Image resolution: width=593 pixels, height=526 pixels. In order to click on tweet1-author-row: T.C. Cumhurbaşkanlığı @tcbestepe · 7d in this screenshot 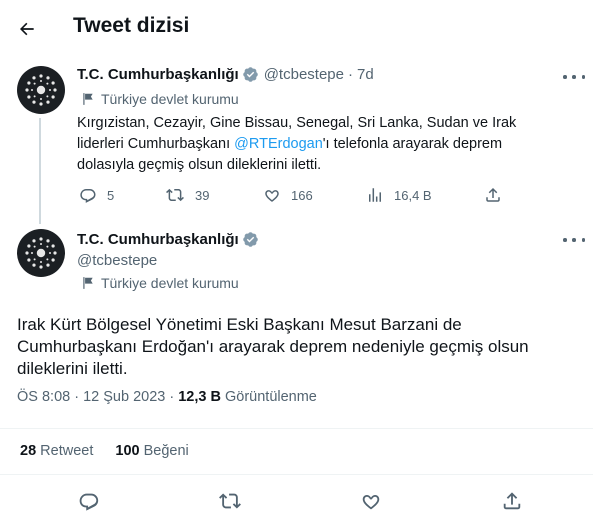, I will do `click(225, 74)`.